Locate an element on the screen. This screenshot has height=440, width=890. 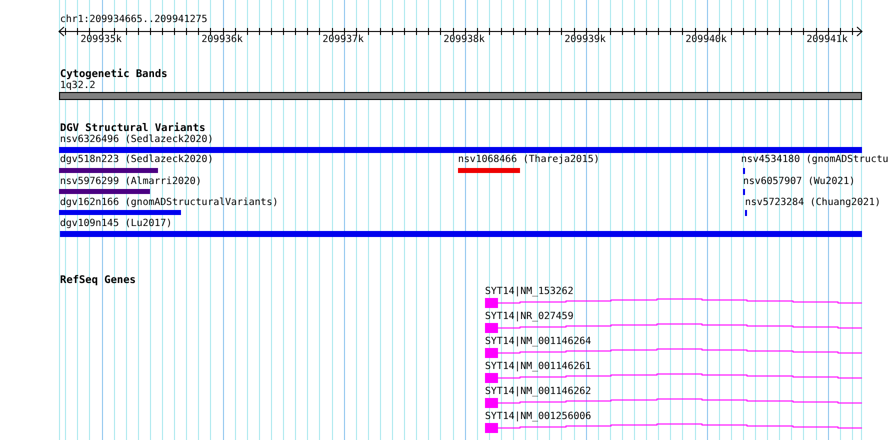
location-label: chr1:209934665..209941275 is located at coordinates (134, 20).